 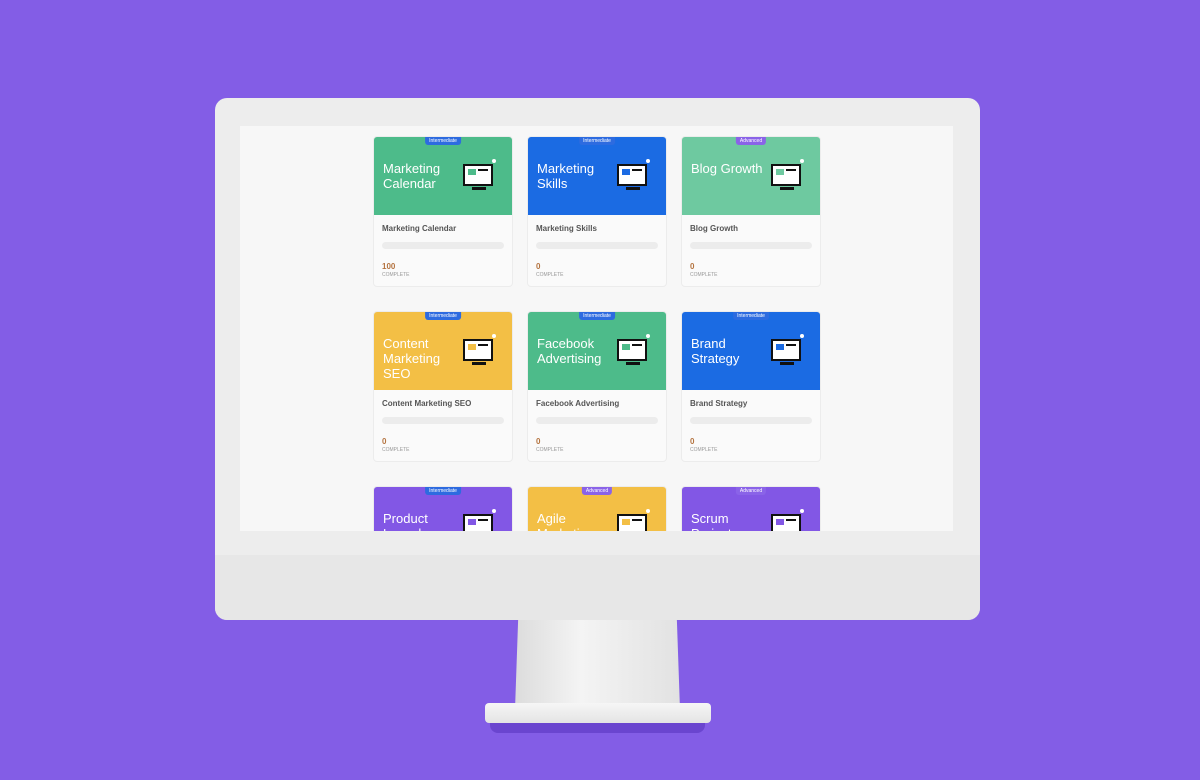 What do you see at coordinates (479, 349) in the screenshot?
I see `monitor-search-illustration-icon` at bounding box center [479, 349].